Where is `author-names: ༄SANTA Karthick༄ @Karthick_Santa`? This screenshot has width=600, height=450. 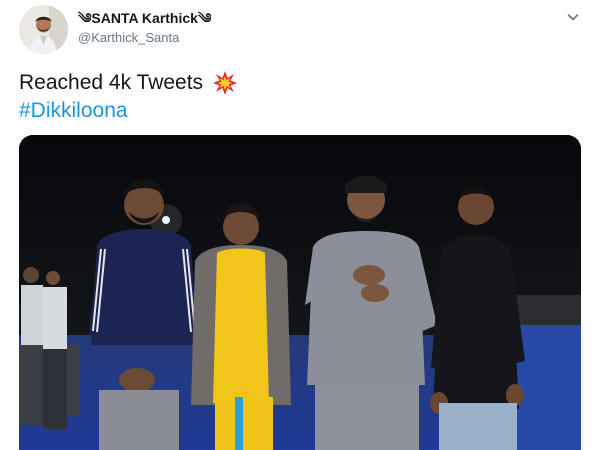 author-names: ༄SANTA Karthick༄ @Karthick_Santa is located at coordinates (144, 28).